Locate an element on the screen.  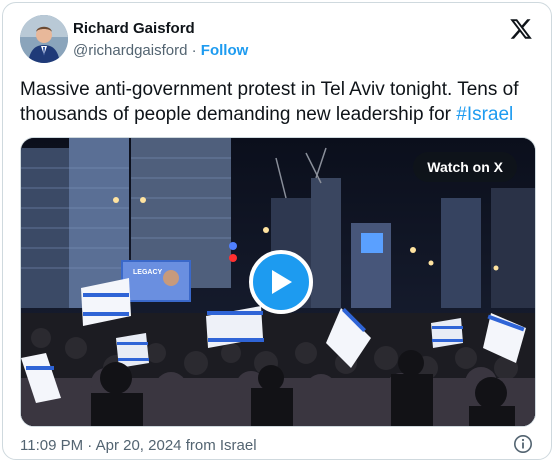
author-handle-row: @richardgaisford · Follow is located at coordinates (160, 50).